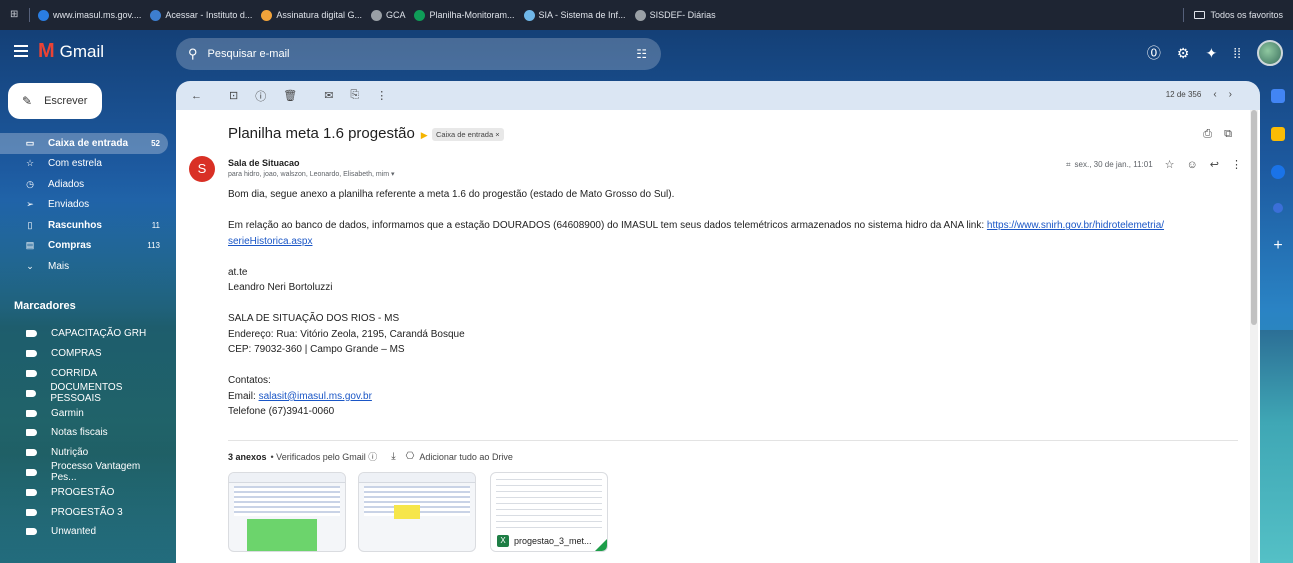  Describe the element at coordinates (1068, 164) in the screenshot. I see `attachment-icon: ⌗` at that location.